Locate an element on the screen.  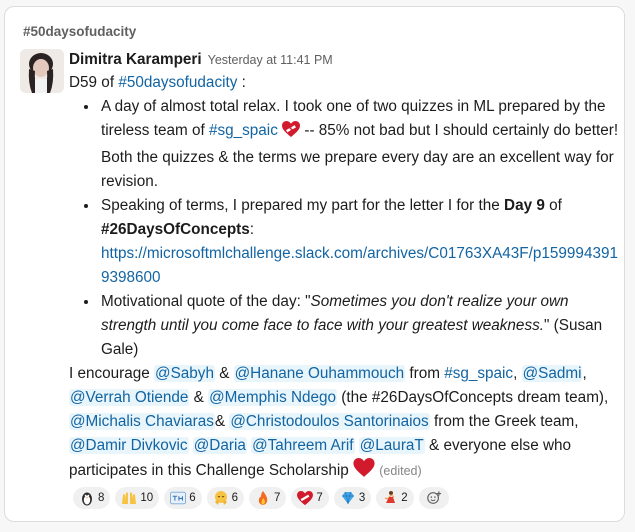
fire-icon is located at coordinates (263, 498).